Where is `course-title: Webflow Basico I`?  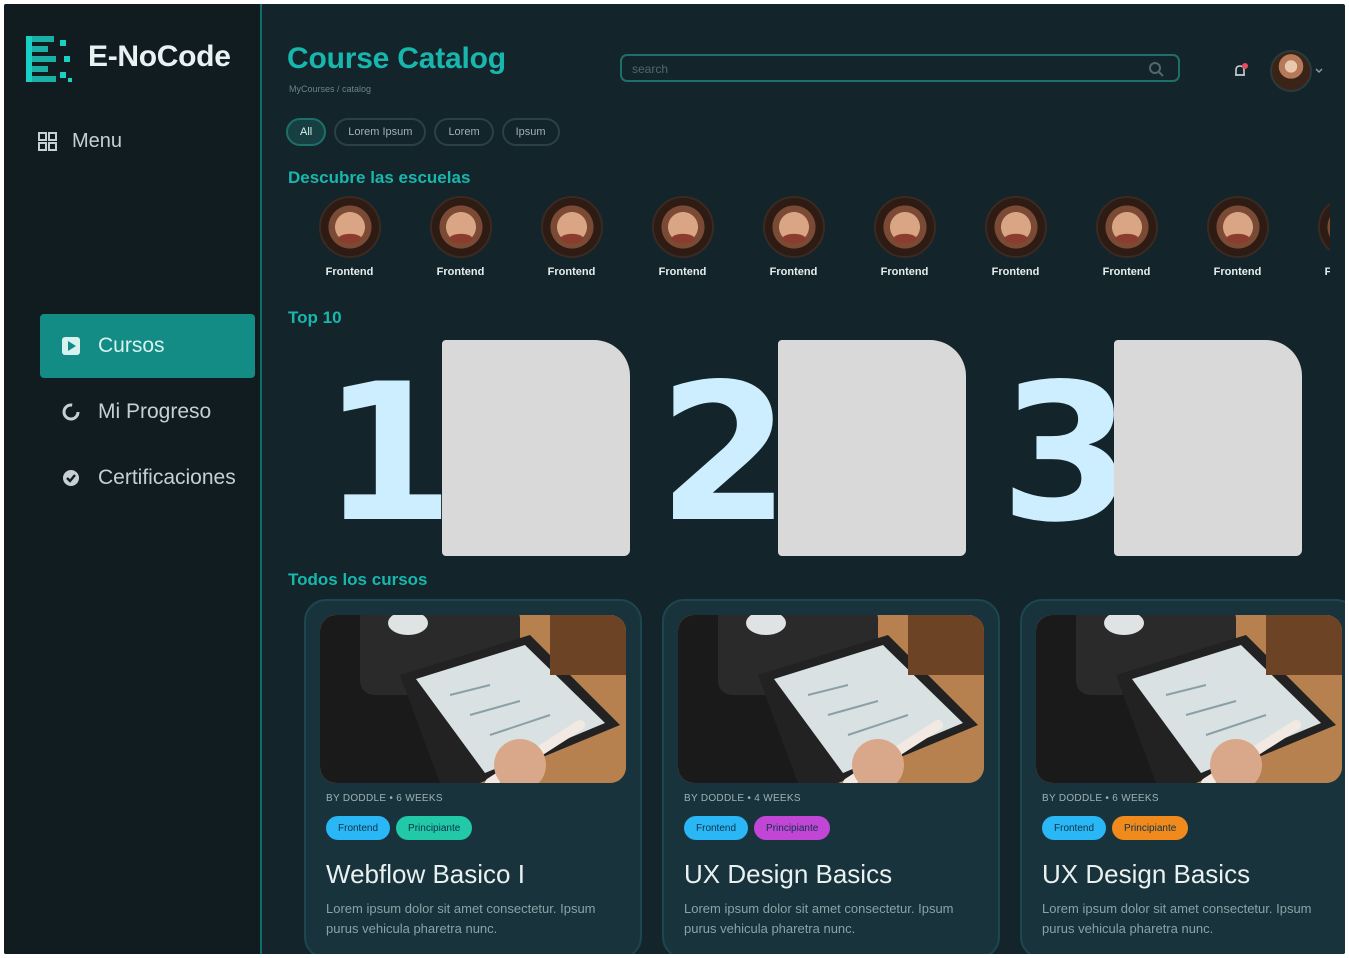 course-title: Webflow Basico I is located at coordinates (425, 874).